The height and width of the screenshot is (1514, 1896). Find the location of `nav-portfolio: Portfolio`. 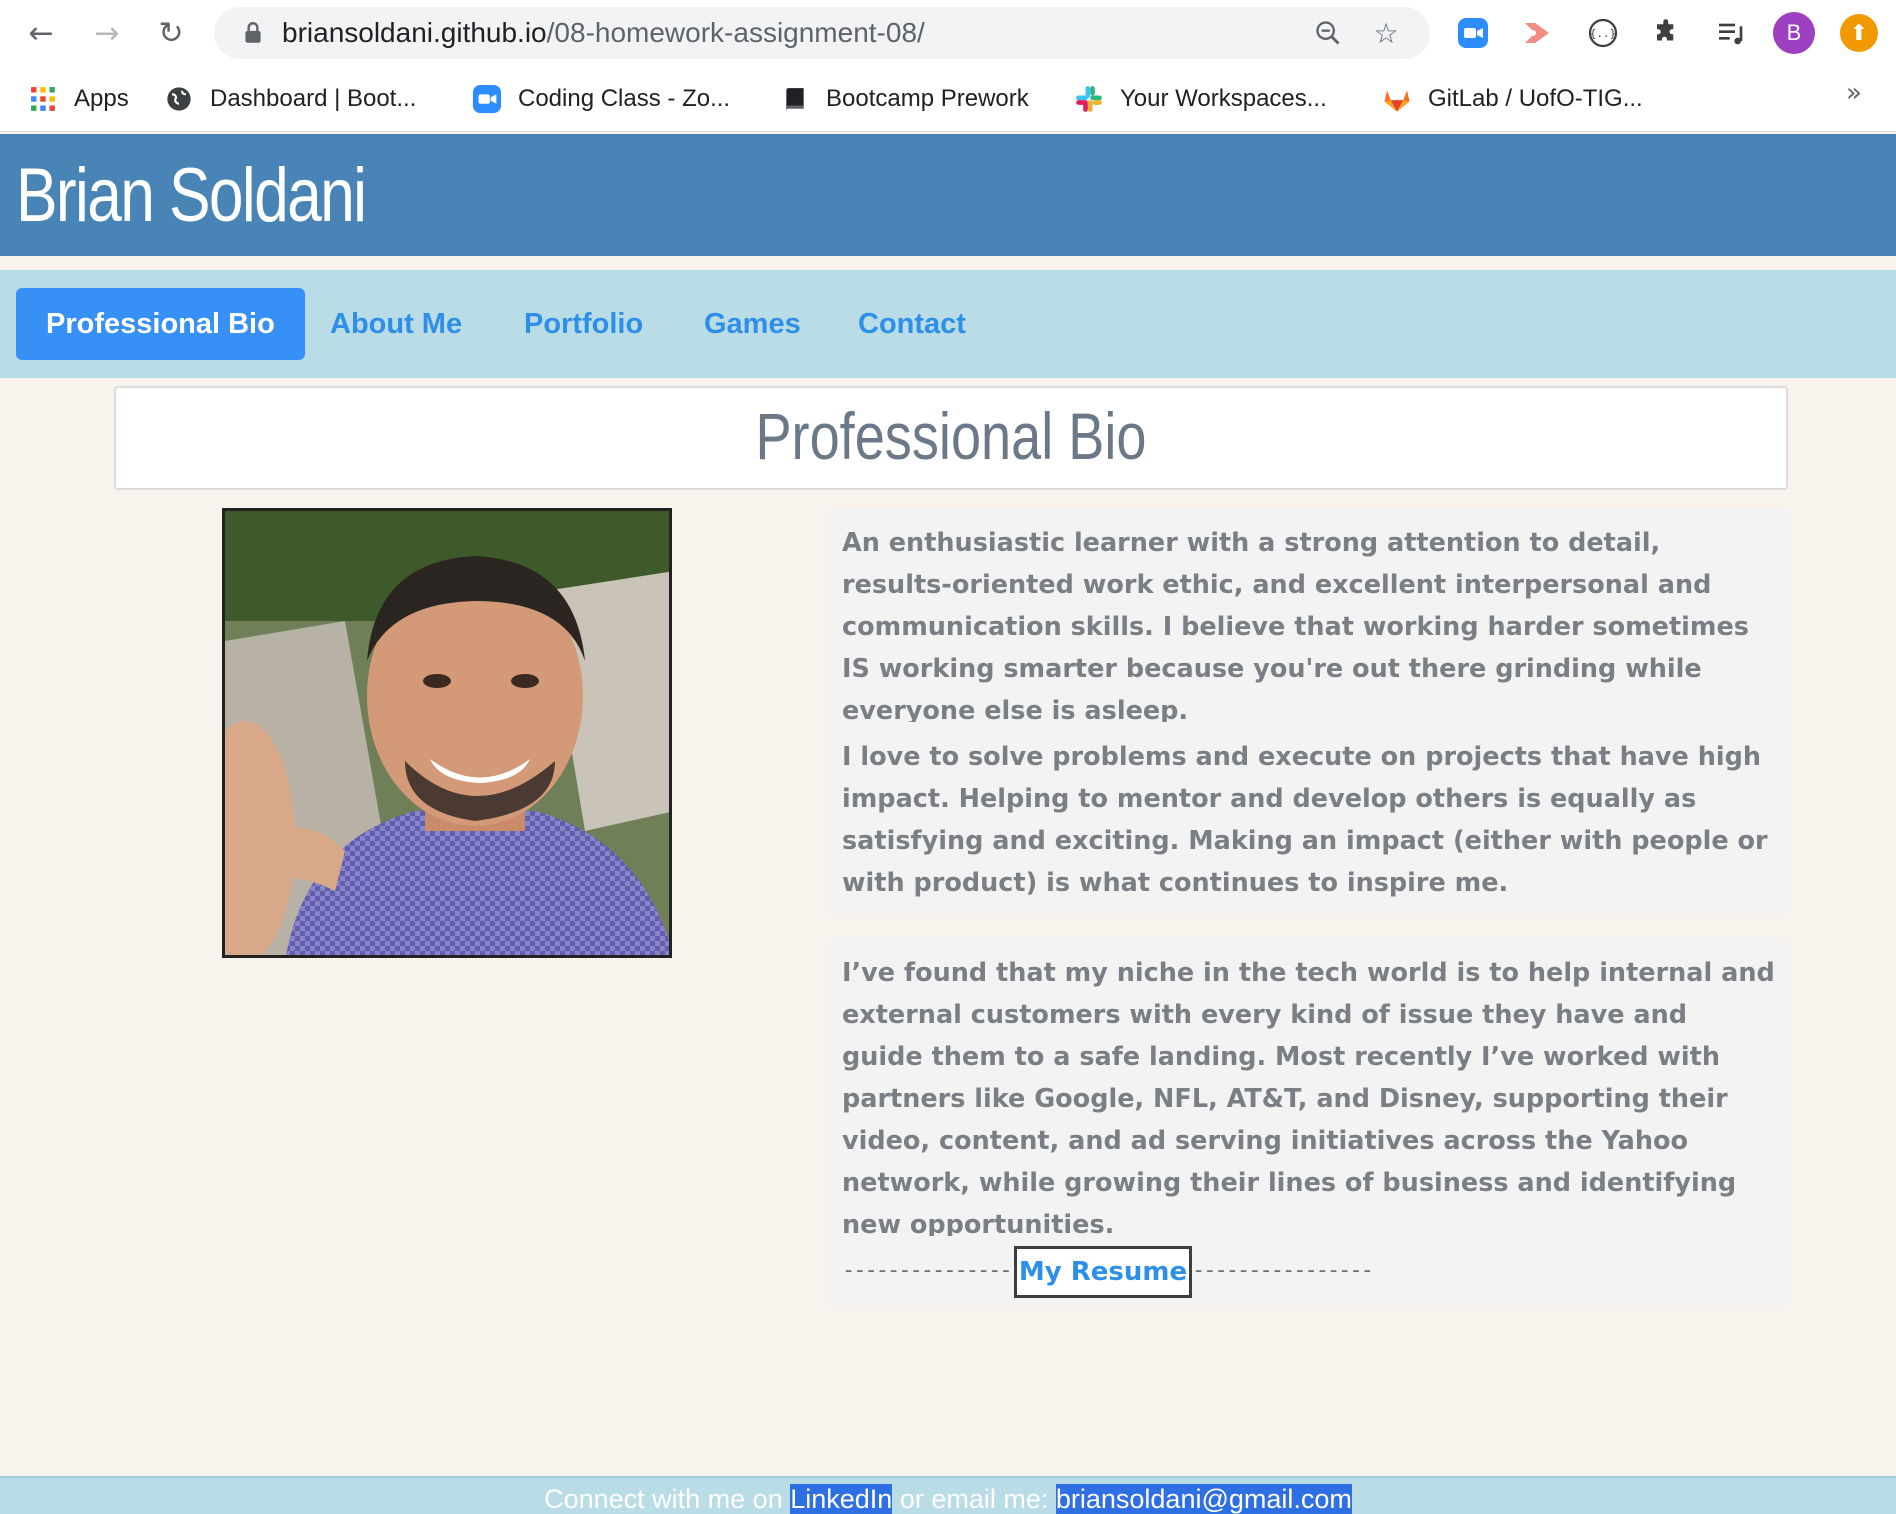

nav-portfolio: Portfolio is located at coordinates (583, 324).